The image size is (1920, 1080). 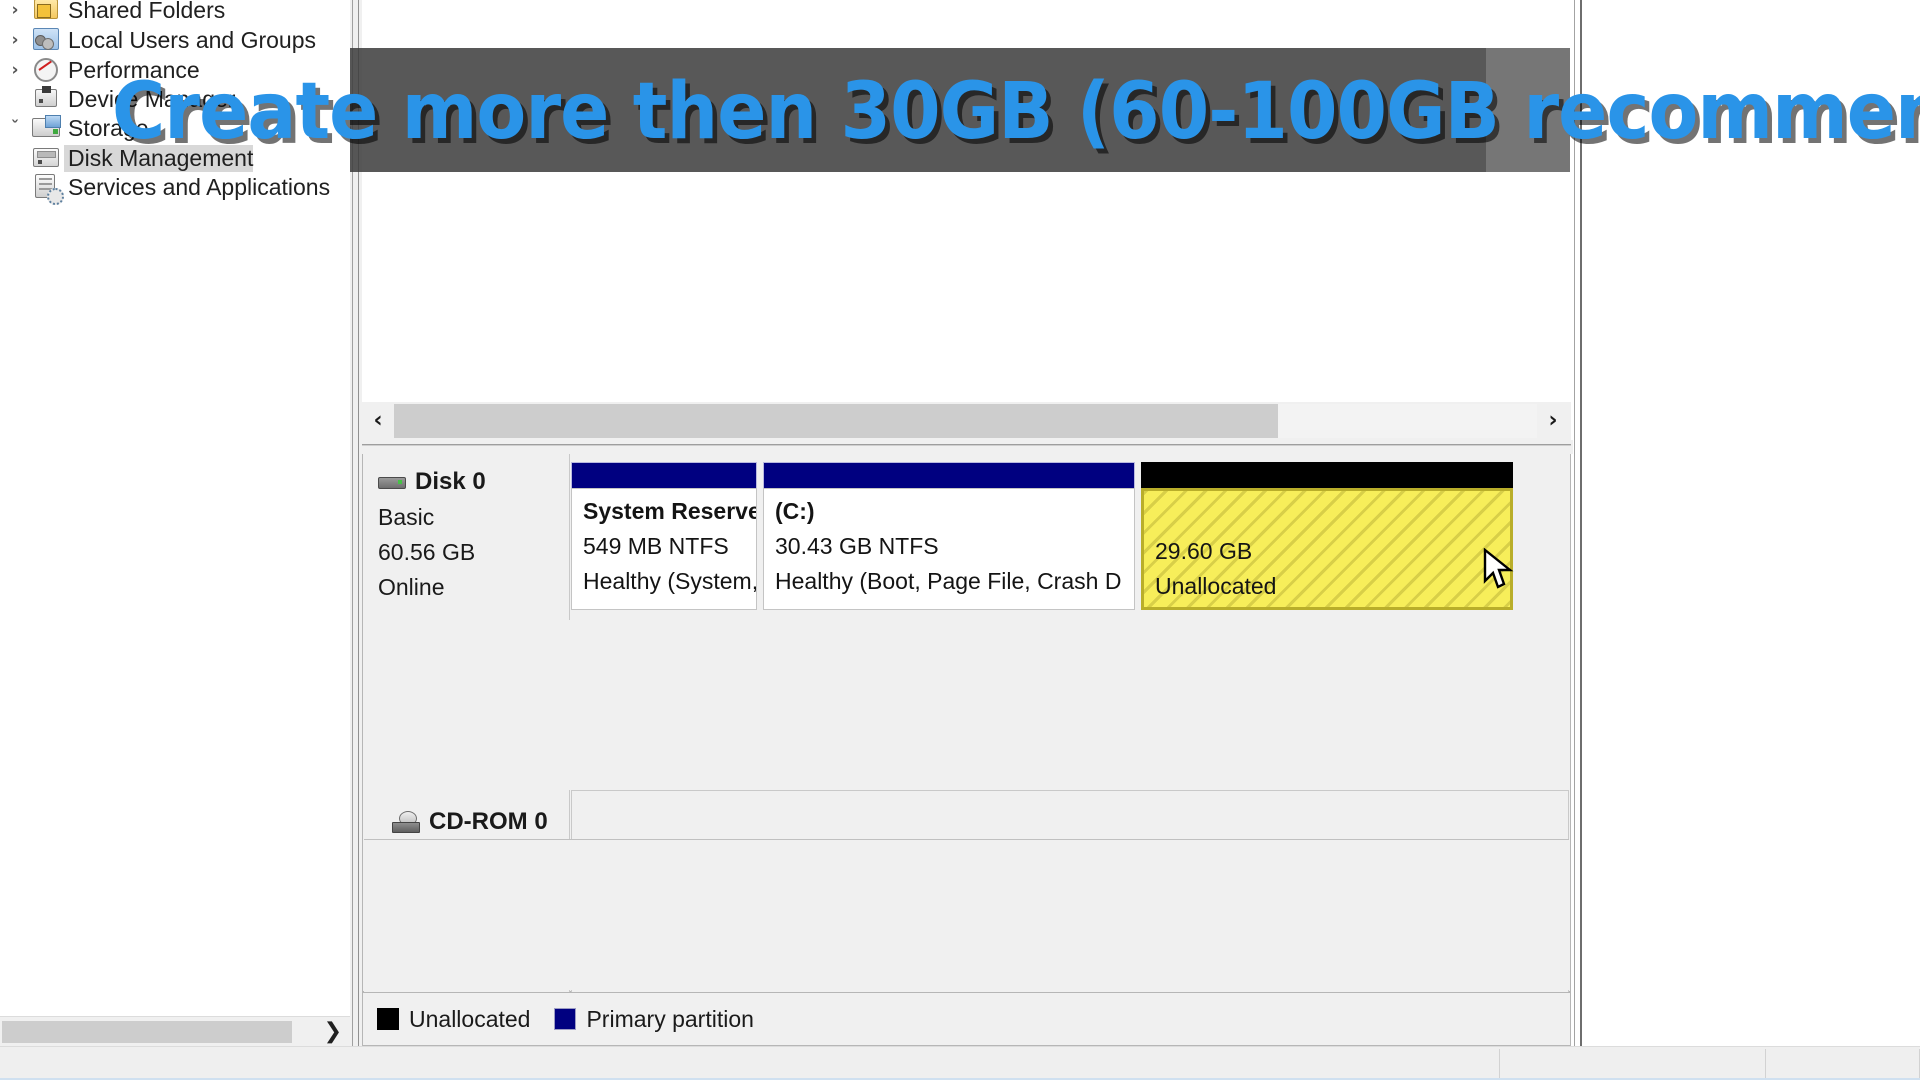 What do you see at coordinates (1327, 536) in the screenshot?
I see `partition-unallocated: 29.60 GB Unallocated` at bounding box center [1327, 536].